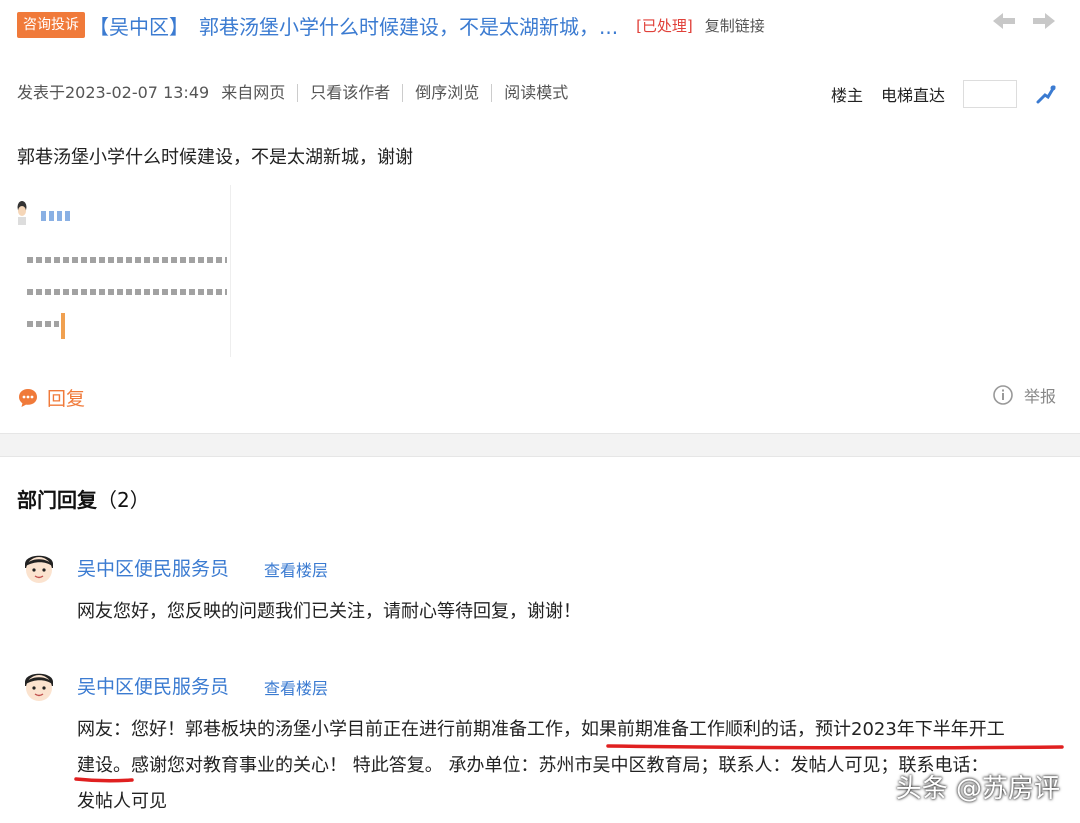 The width and height of the screenshot is (1080, 823). What do you see at coordinates (446, 93) in the screenshot?
I see `reverse-order-link: 倒序浏览` at bounding box center [446, 93].